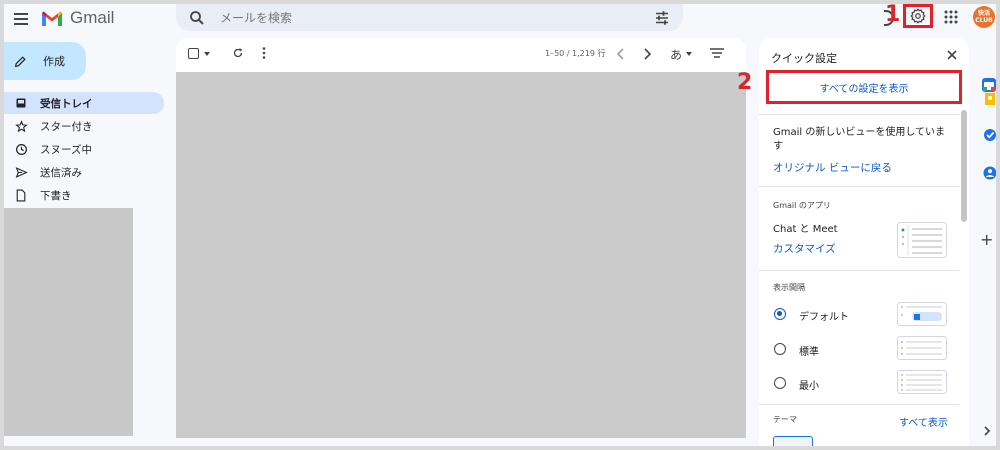  What do you see at coordinates (824, 317) in the screenshot?
I see `density-default-label: デフォルト` at bounding box center [824, 317].